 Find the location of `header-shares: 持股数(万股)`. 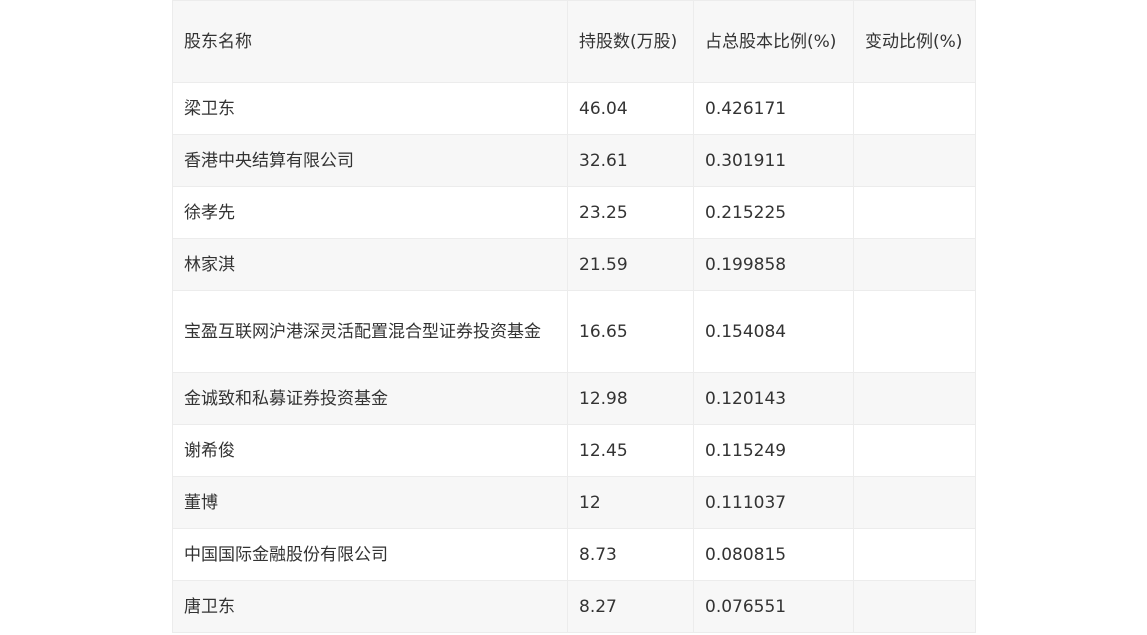

header-shares: 持股数(万股) is located at coordinates (630, 41).